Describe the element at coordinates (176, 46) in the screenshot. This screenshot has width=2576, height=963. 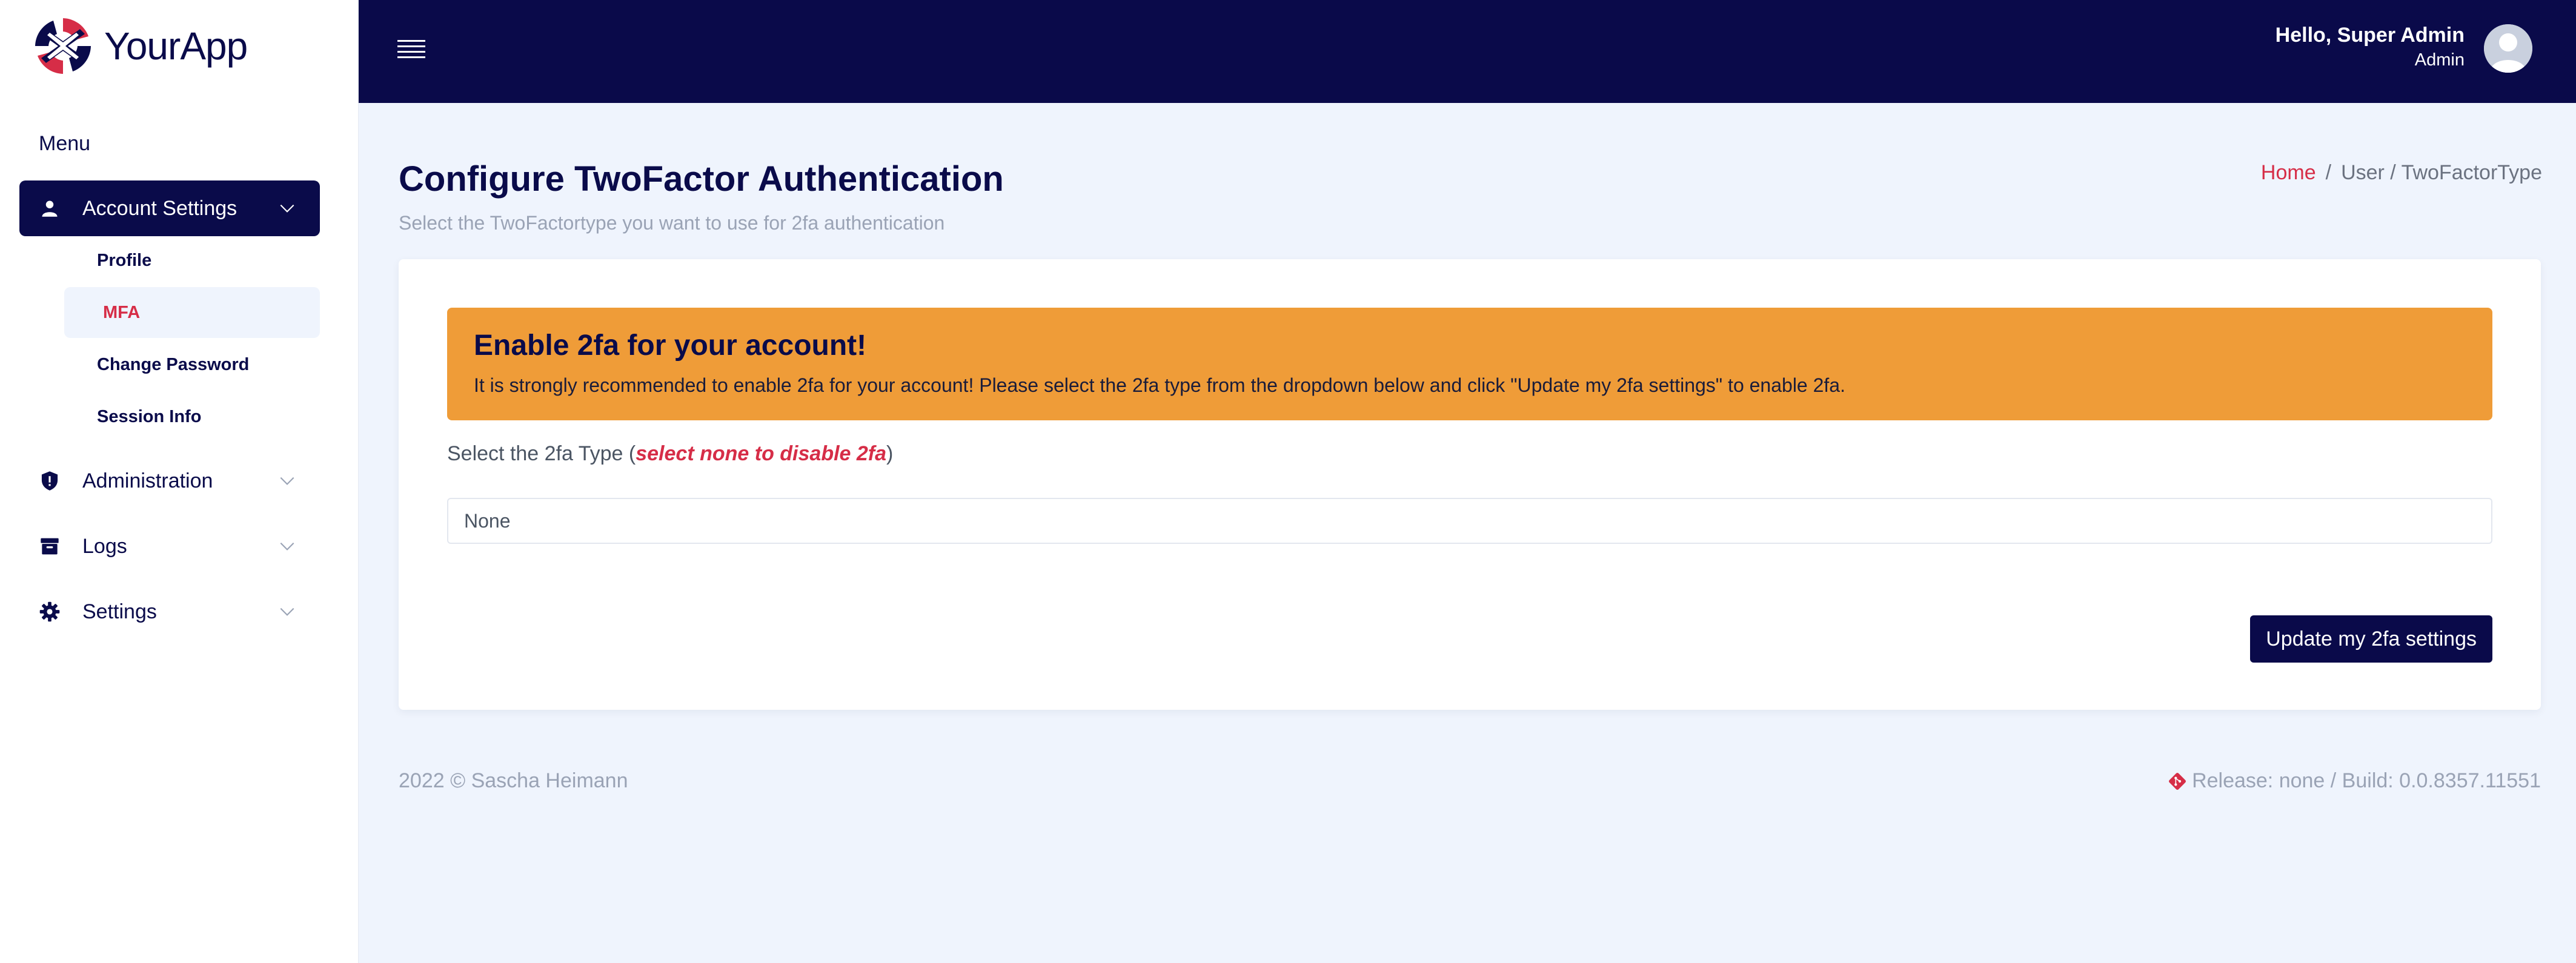
I see `brand-name: YourApp` at that location.